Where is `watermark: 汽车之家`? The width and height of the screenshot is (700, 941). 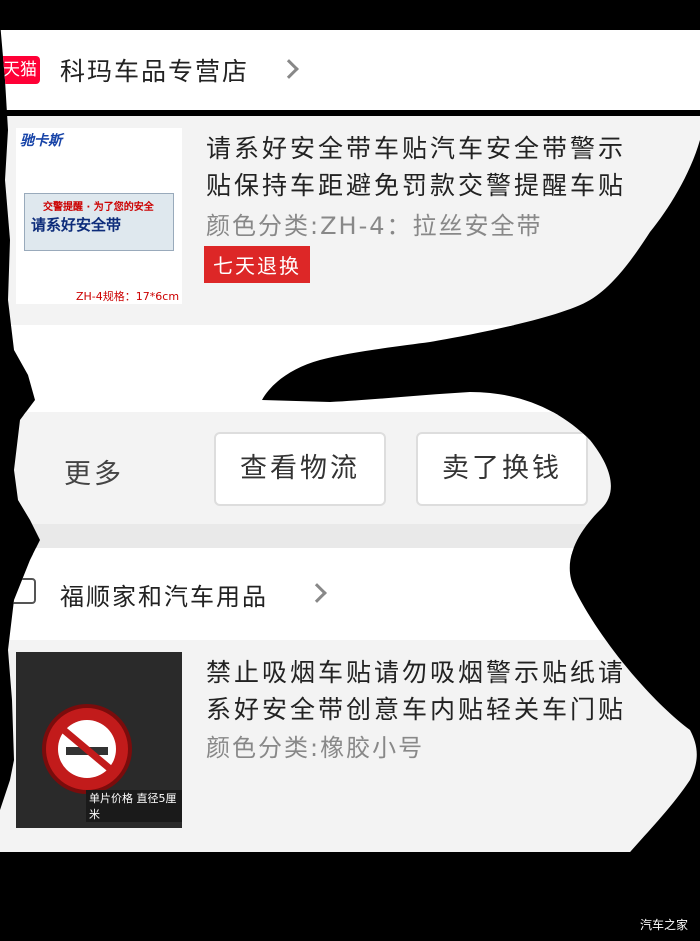
watermark: 汽车之家 is located at coordinates (663, 925).